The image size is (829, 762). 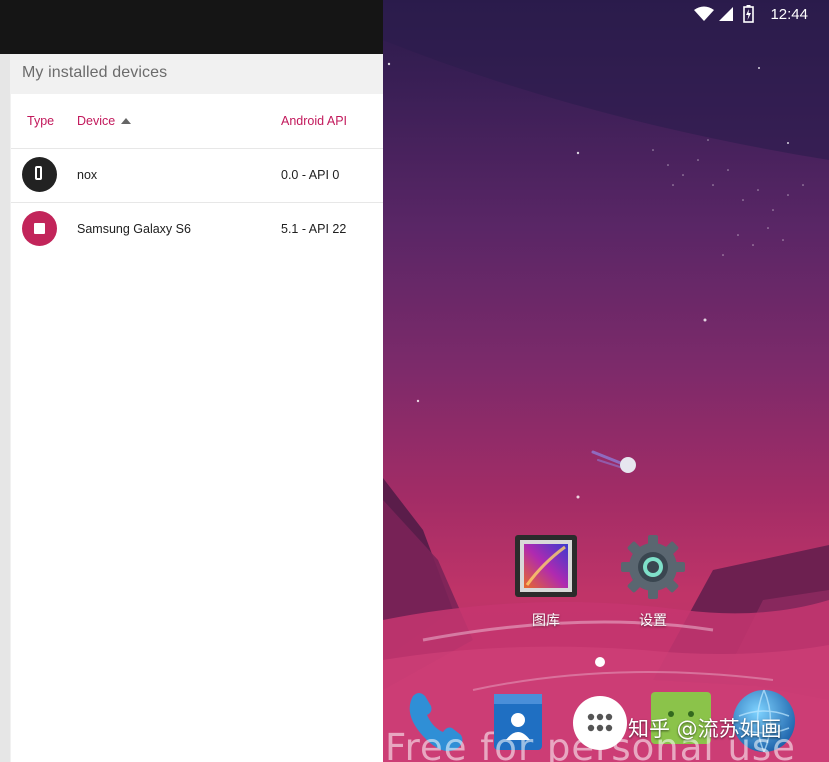 I want to click on device-api: 5.1 - API 22, so click(x=314, y=229).